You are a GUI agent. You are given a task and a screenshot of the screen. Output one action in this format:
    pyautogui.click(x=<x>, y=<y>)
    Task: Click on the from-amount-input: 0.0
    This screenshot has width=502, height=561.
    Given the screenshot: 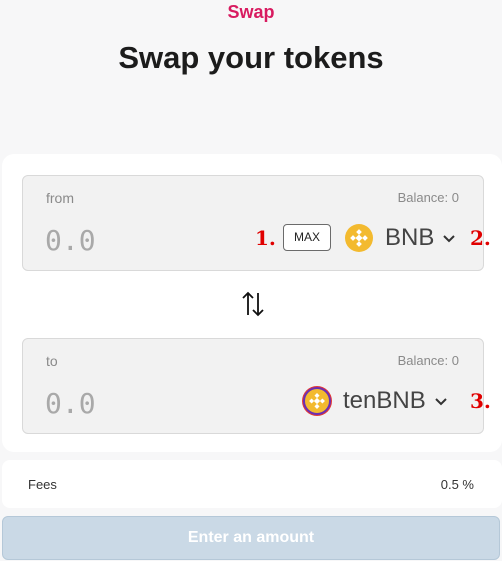 What is the action you would take?
    pyautogui.click(x=70, y=240)
    